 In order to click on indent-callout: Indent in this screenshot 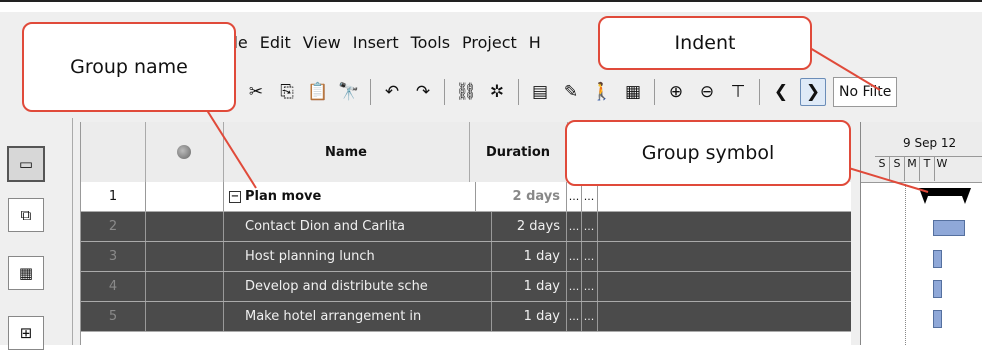, I will do `click(705, 43)`.